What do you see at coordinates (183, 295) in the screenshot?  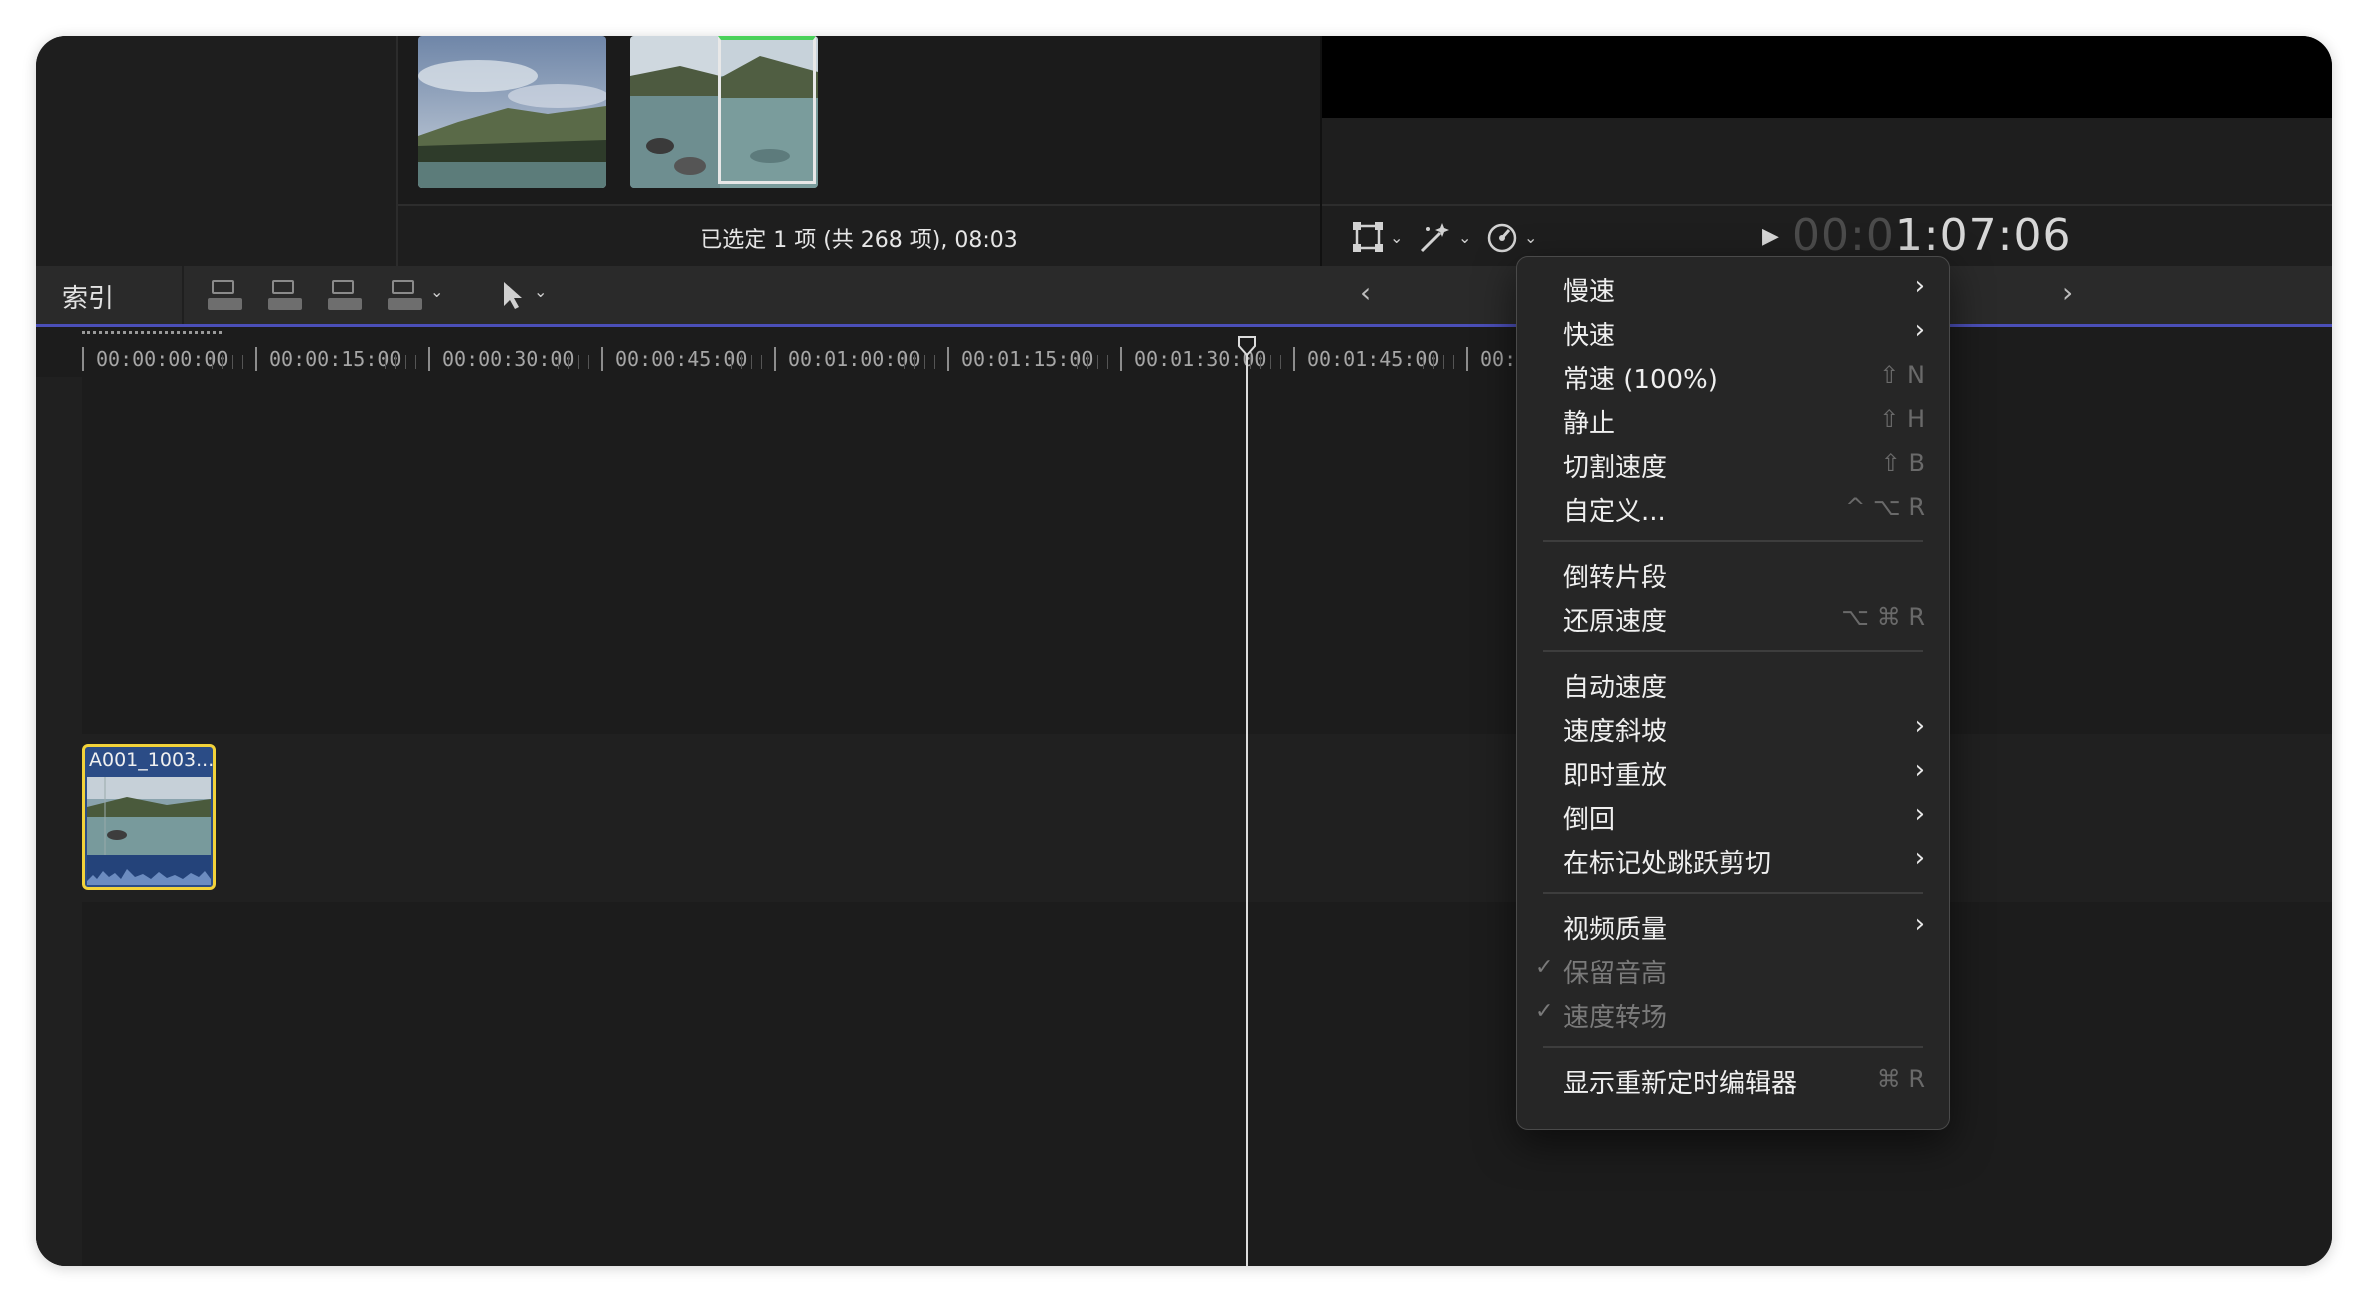 I see `toolbar-divider` at bounding box center [183, 295].